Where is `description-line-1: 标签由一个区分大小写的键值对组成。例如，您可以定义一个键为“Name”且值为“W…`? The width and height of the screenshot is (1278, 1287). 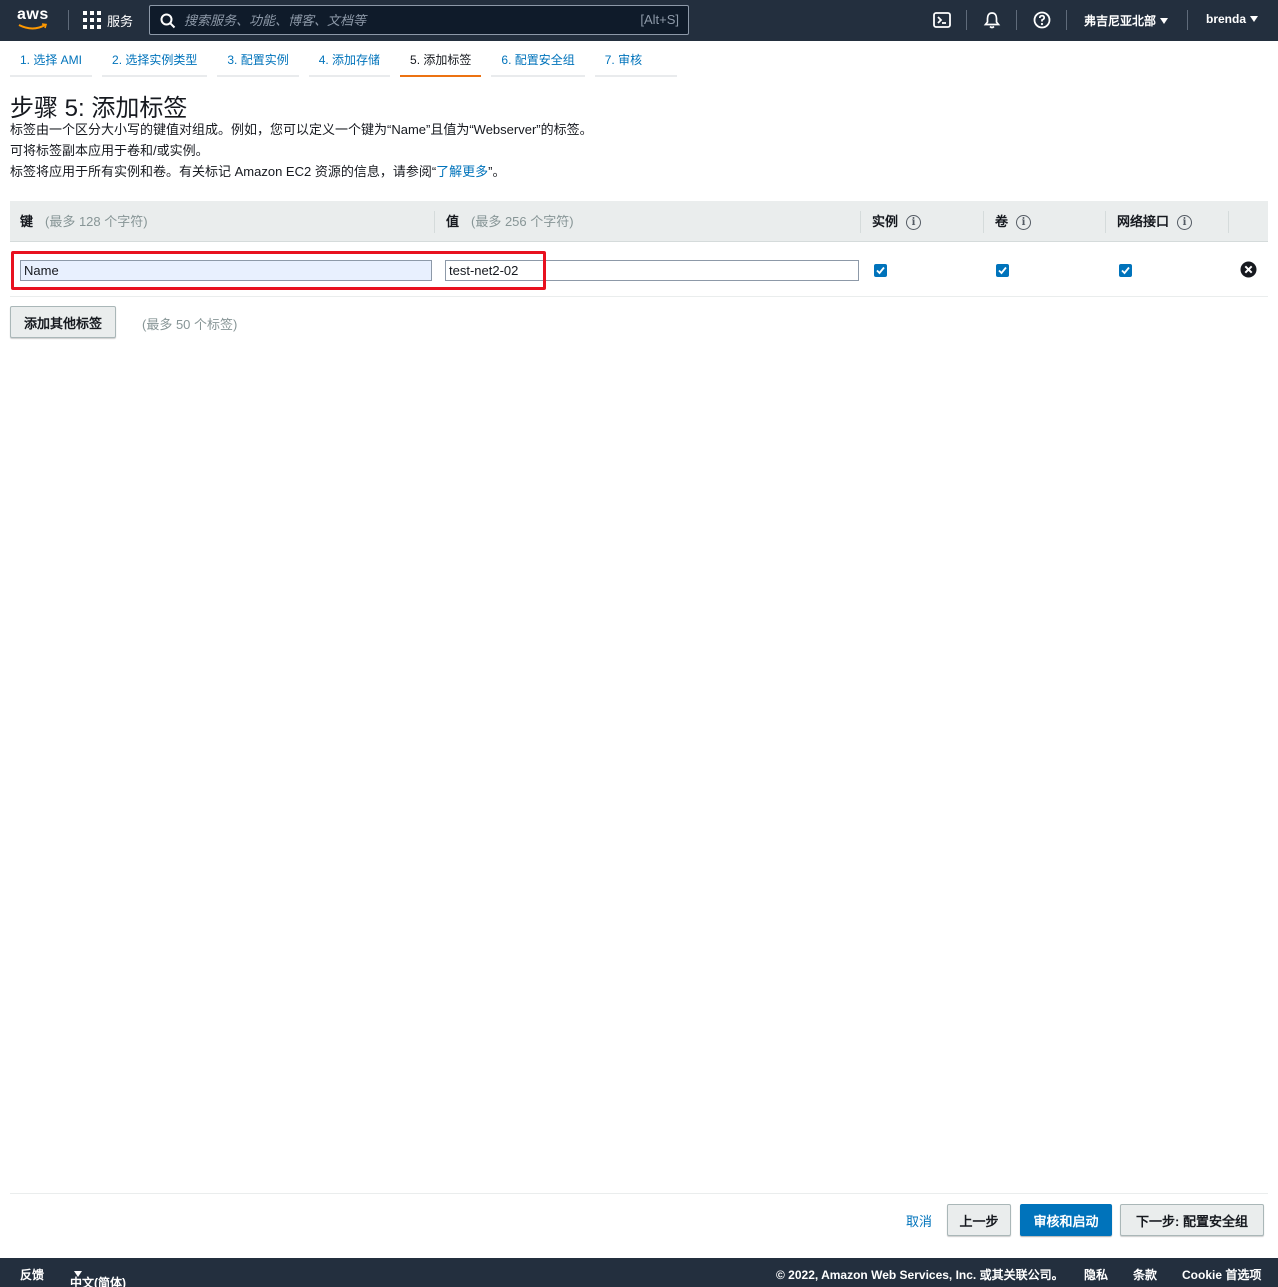
description-line-1: 标签由一个区分大小写的键值对组成。例如，您可以定义一个键为“Name”且值为“W… is located at coordinates (301, 129).